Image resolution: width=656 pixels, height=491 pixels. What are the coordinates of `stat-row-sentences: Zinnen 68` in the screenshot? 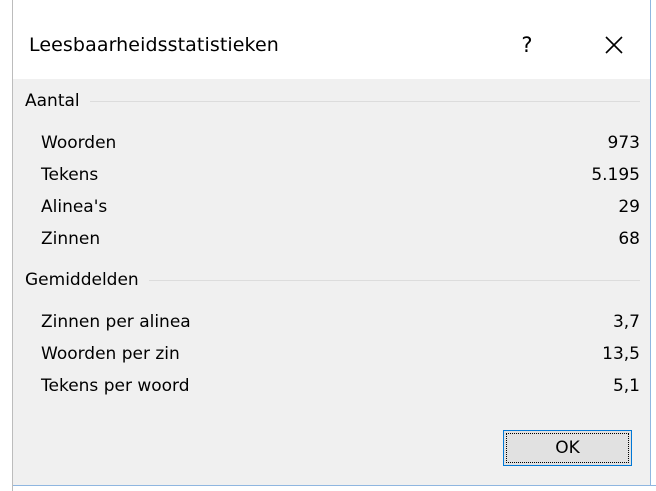 It's located at (340, 239).